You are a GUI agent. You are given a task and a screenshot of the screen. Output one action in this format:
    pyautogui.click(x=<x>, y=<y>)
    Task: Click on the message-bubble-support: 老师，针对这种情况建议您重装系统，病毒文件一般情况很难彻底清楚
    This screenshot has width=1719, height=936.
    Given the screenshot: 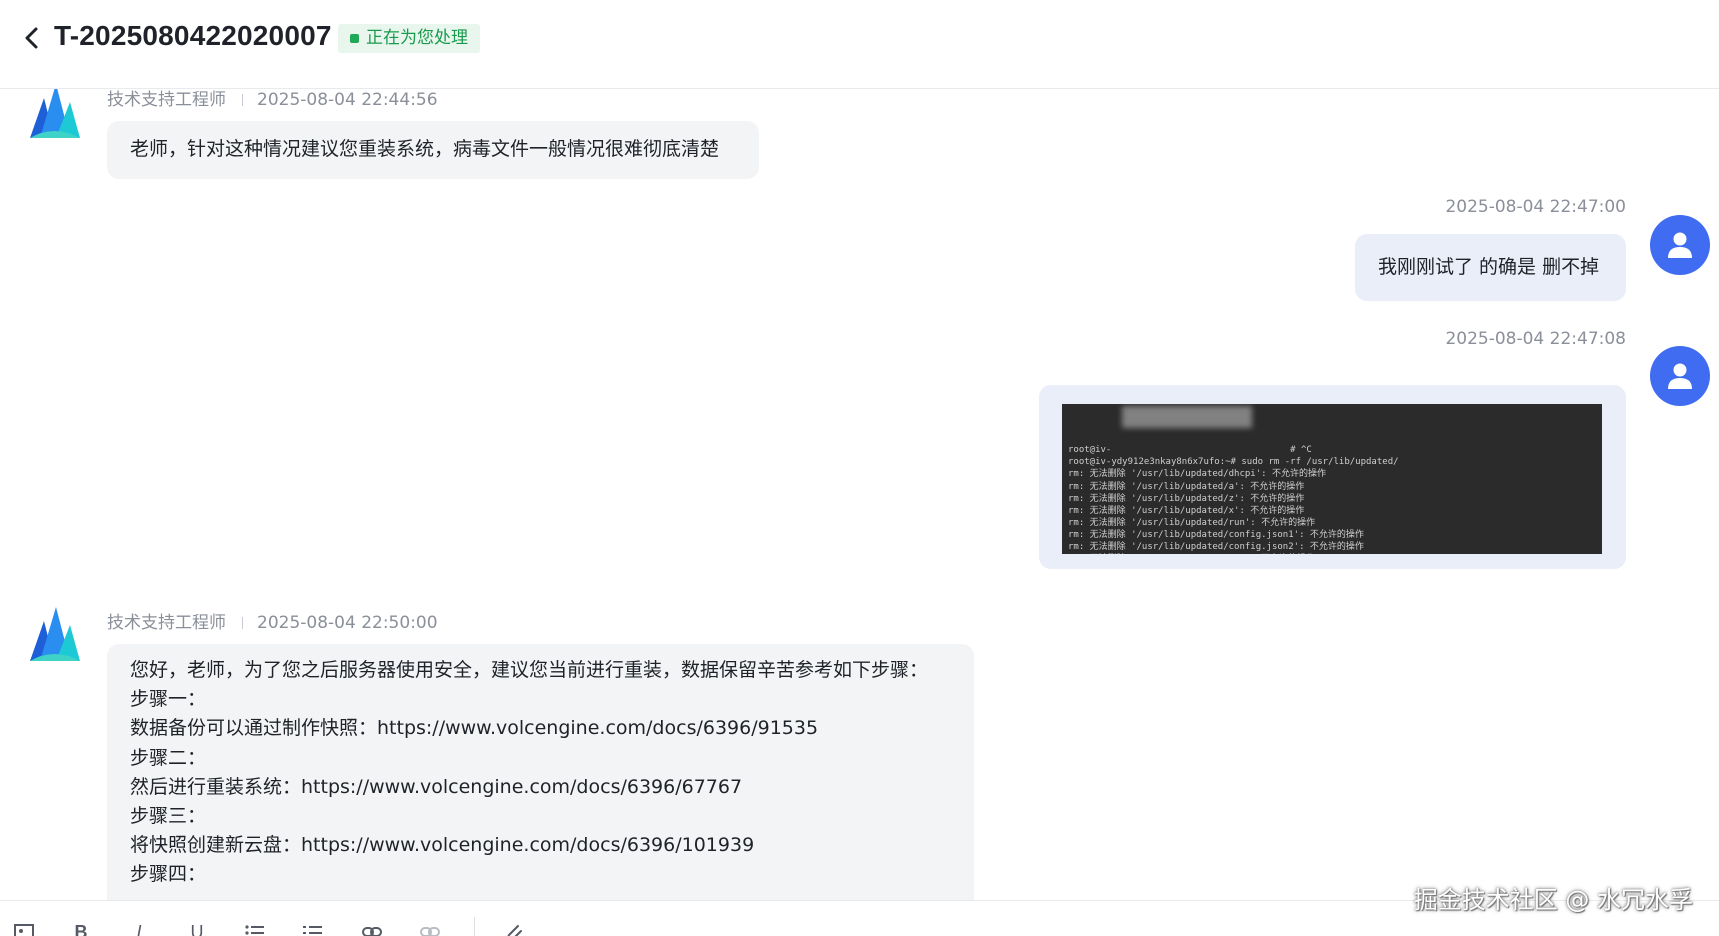 What is the action you would take?
    pyautogui.click(x=433, y=150)
    